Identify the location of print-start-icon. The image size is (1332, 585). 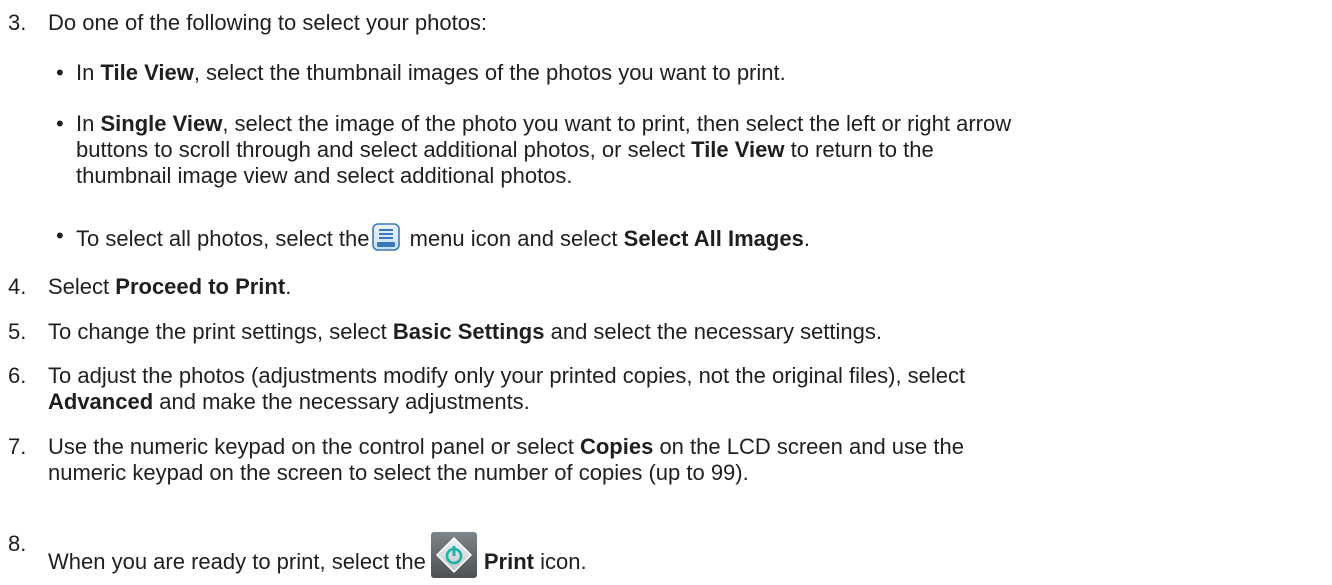
(454, 555).